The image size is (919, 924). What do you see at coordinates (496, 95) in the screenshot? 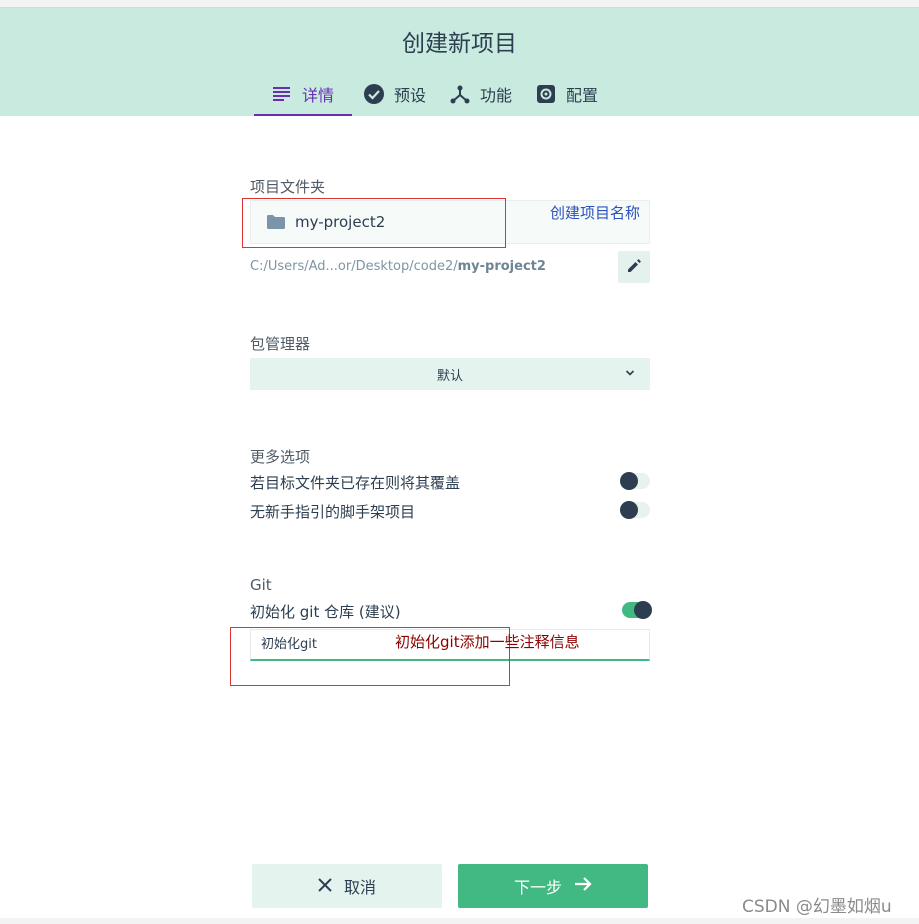
I see `tab-label: 功能` at bounding box center [496, 95].